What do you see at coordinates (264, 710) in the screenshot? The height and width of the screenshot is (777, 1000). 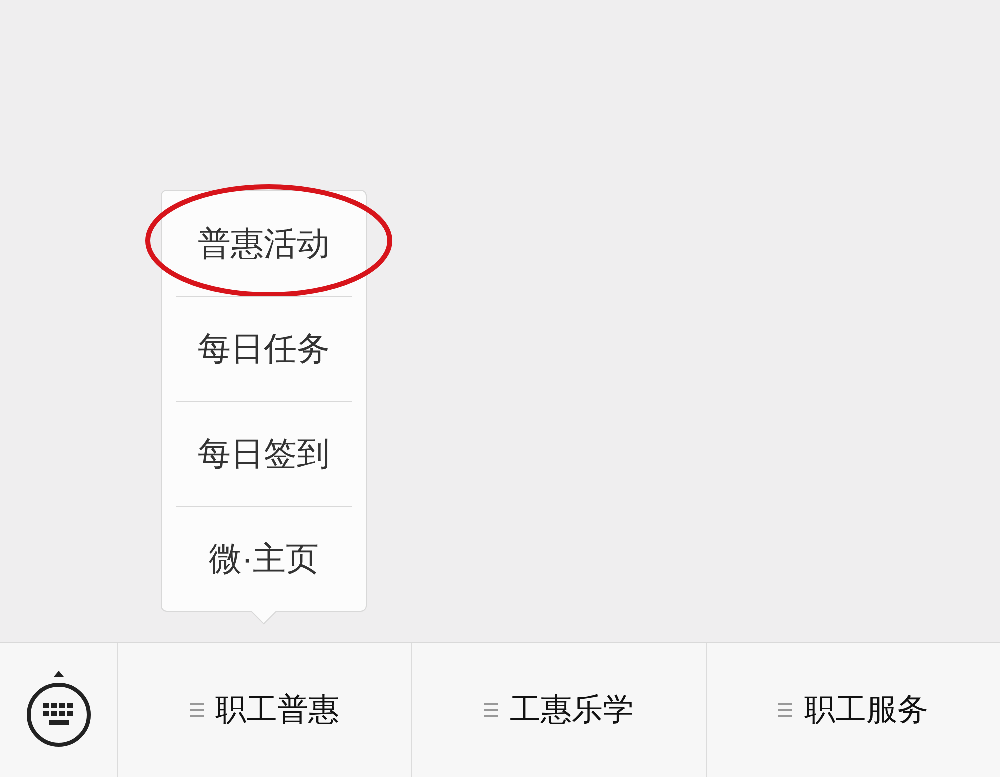 I see `menu-tab: 职工普惠` at bounding box center [264, 710].